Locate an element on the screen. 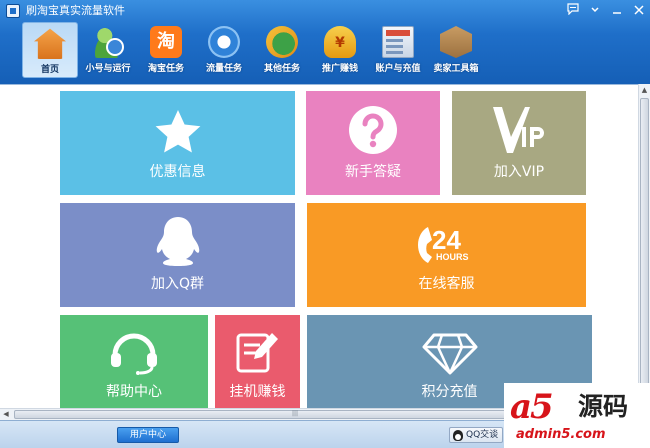  tile-offers: 优惠信息 is located at coordinates (177, 143).